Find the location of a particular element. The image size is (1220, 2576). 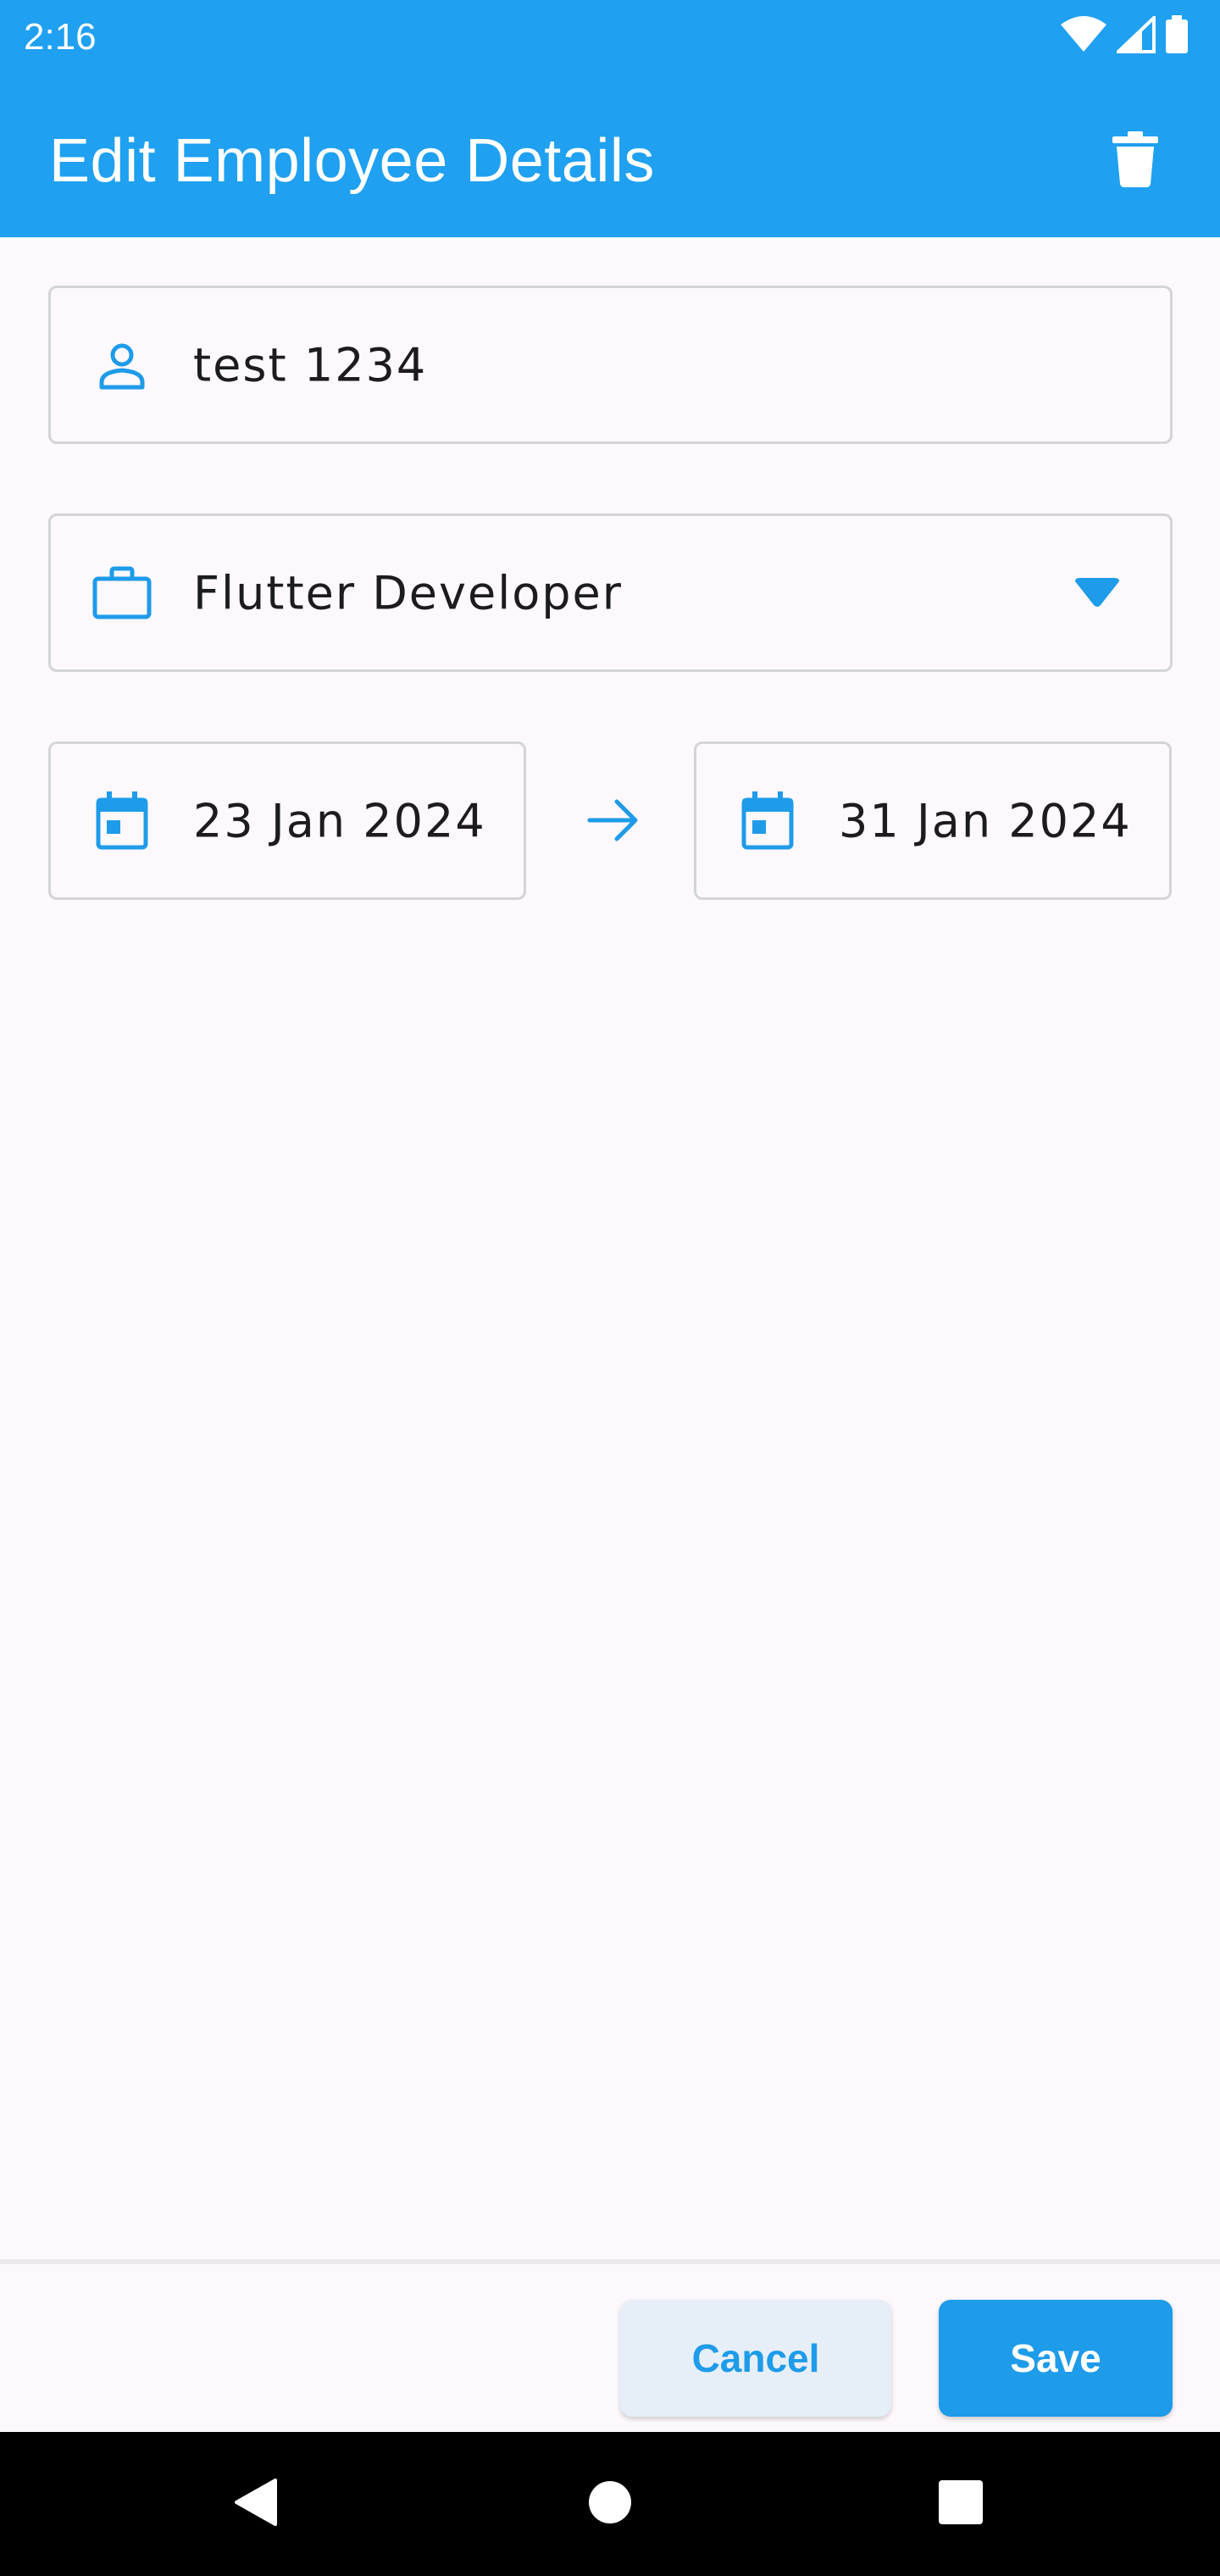

employee-name-field: test 1234 is located at coordinates (610, 365).